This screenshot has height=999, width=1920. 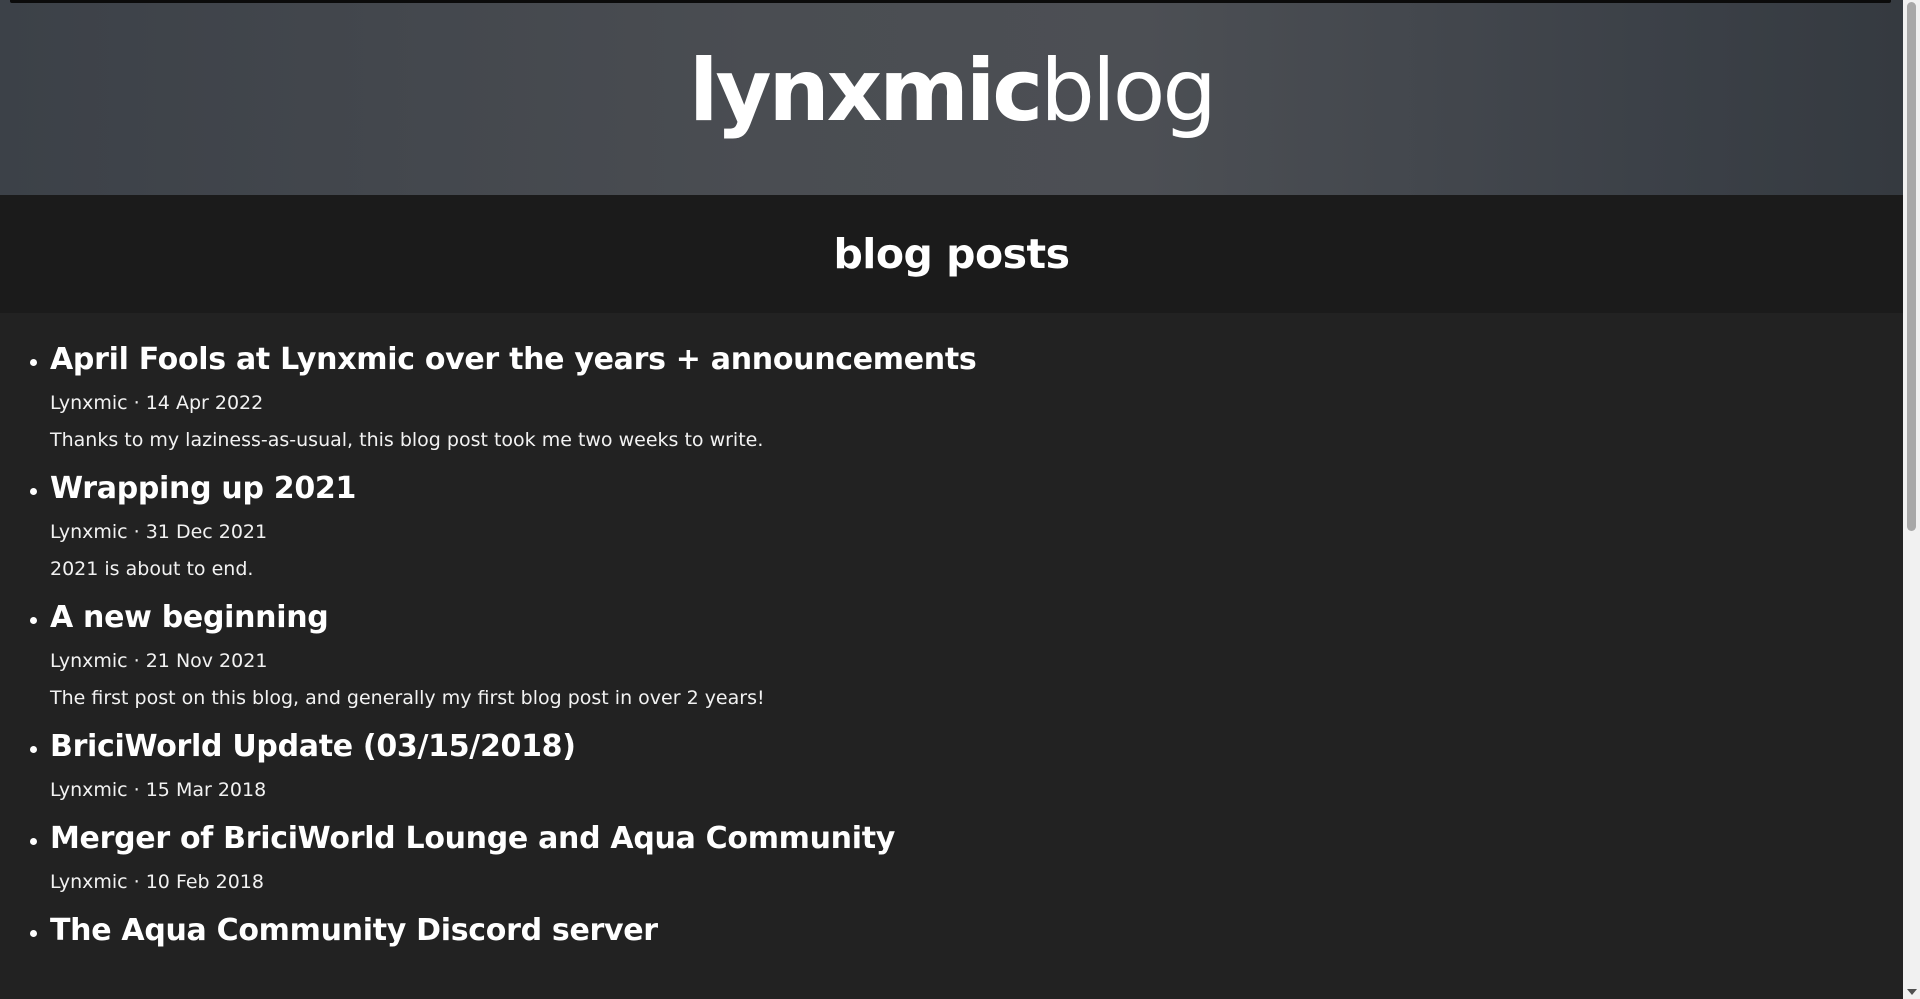 What do you see at coordinates (159, 661) in the screenshot?
I see `post-meta: Lynxmic · 21 Nov 2021` at bounding box center [159, 661].